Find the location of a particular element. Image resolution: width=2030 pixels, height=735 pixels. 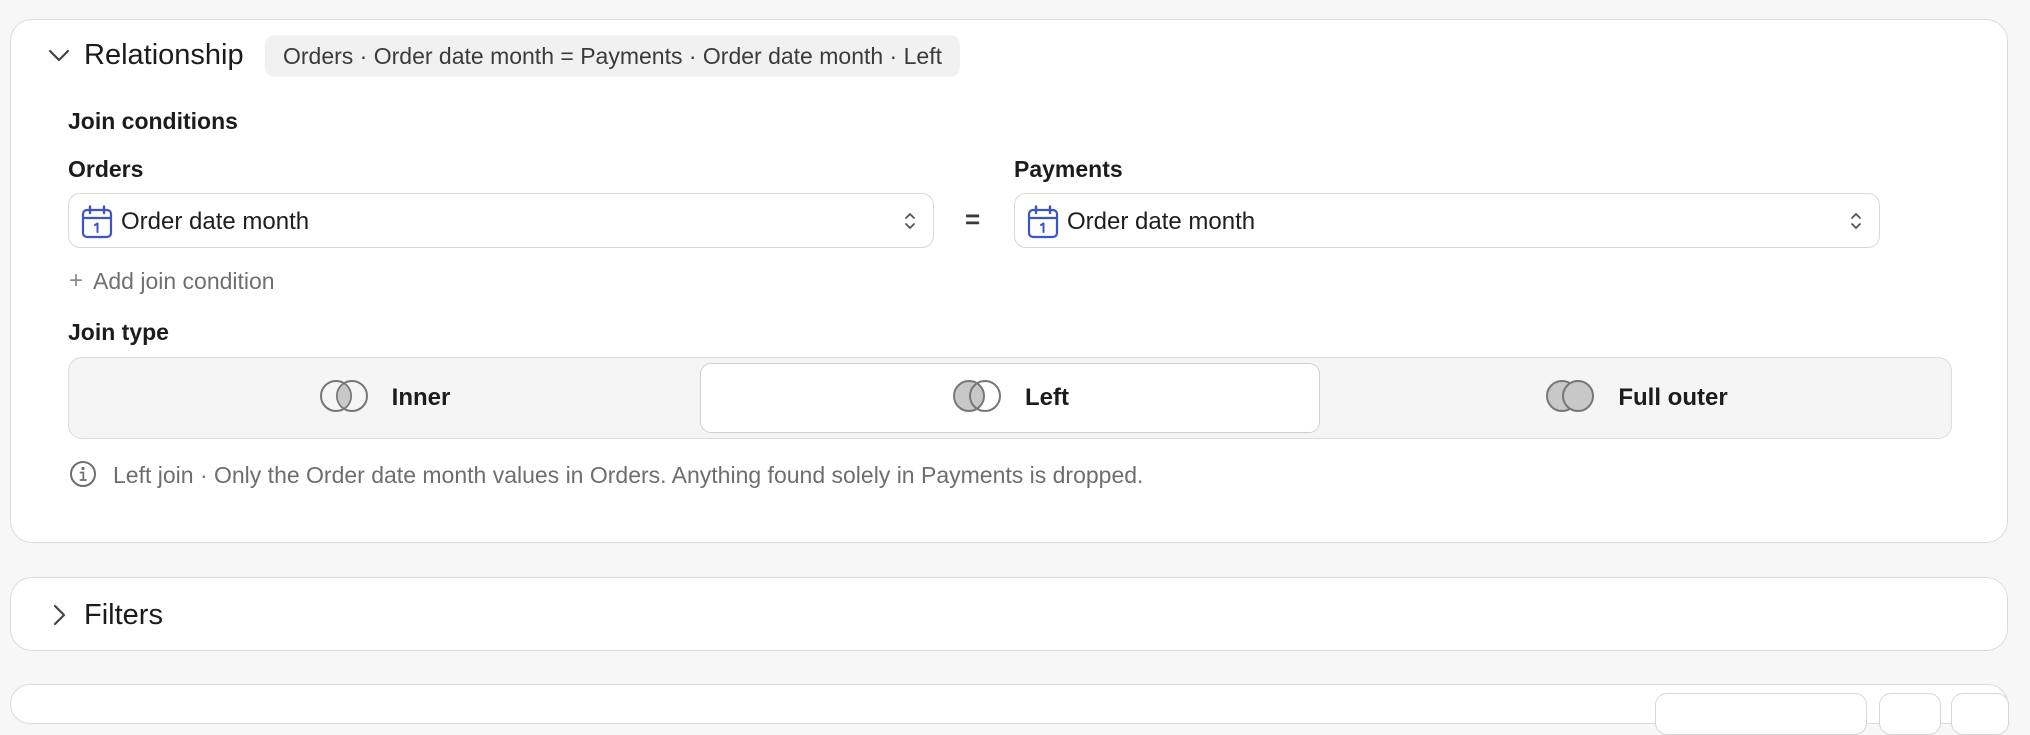

left-field-select: Order date month is located at coordinates (501, 220).